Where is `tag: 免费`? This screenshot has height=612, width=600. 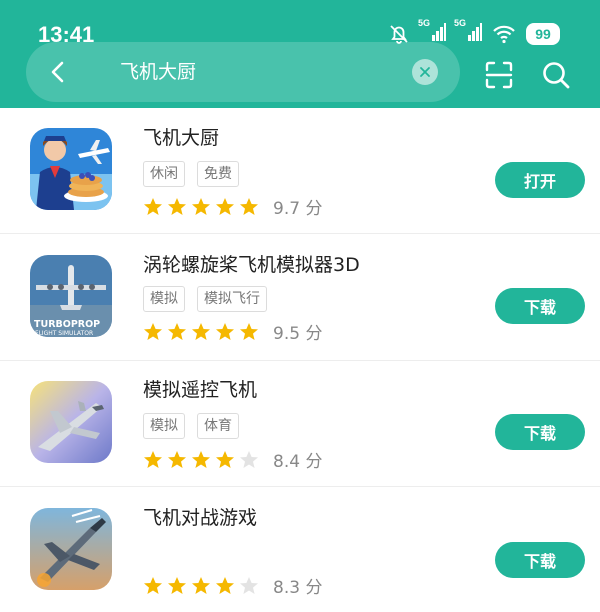 tag: 免费 is located at coordinates (218, 174).